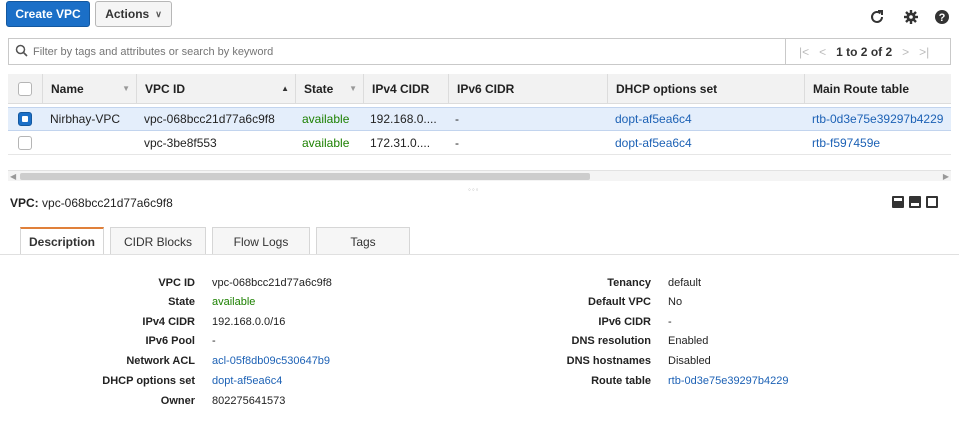 The width and height of the screenshot is (959, 425). What do you see at coordinates (48, 14) in the screenshot?
I see `create-vpc-button: Create VPC` at bounding box center [48, 14].